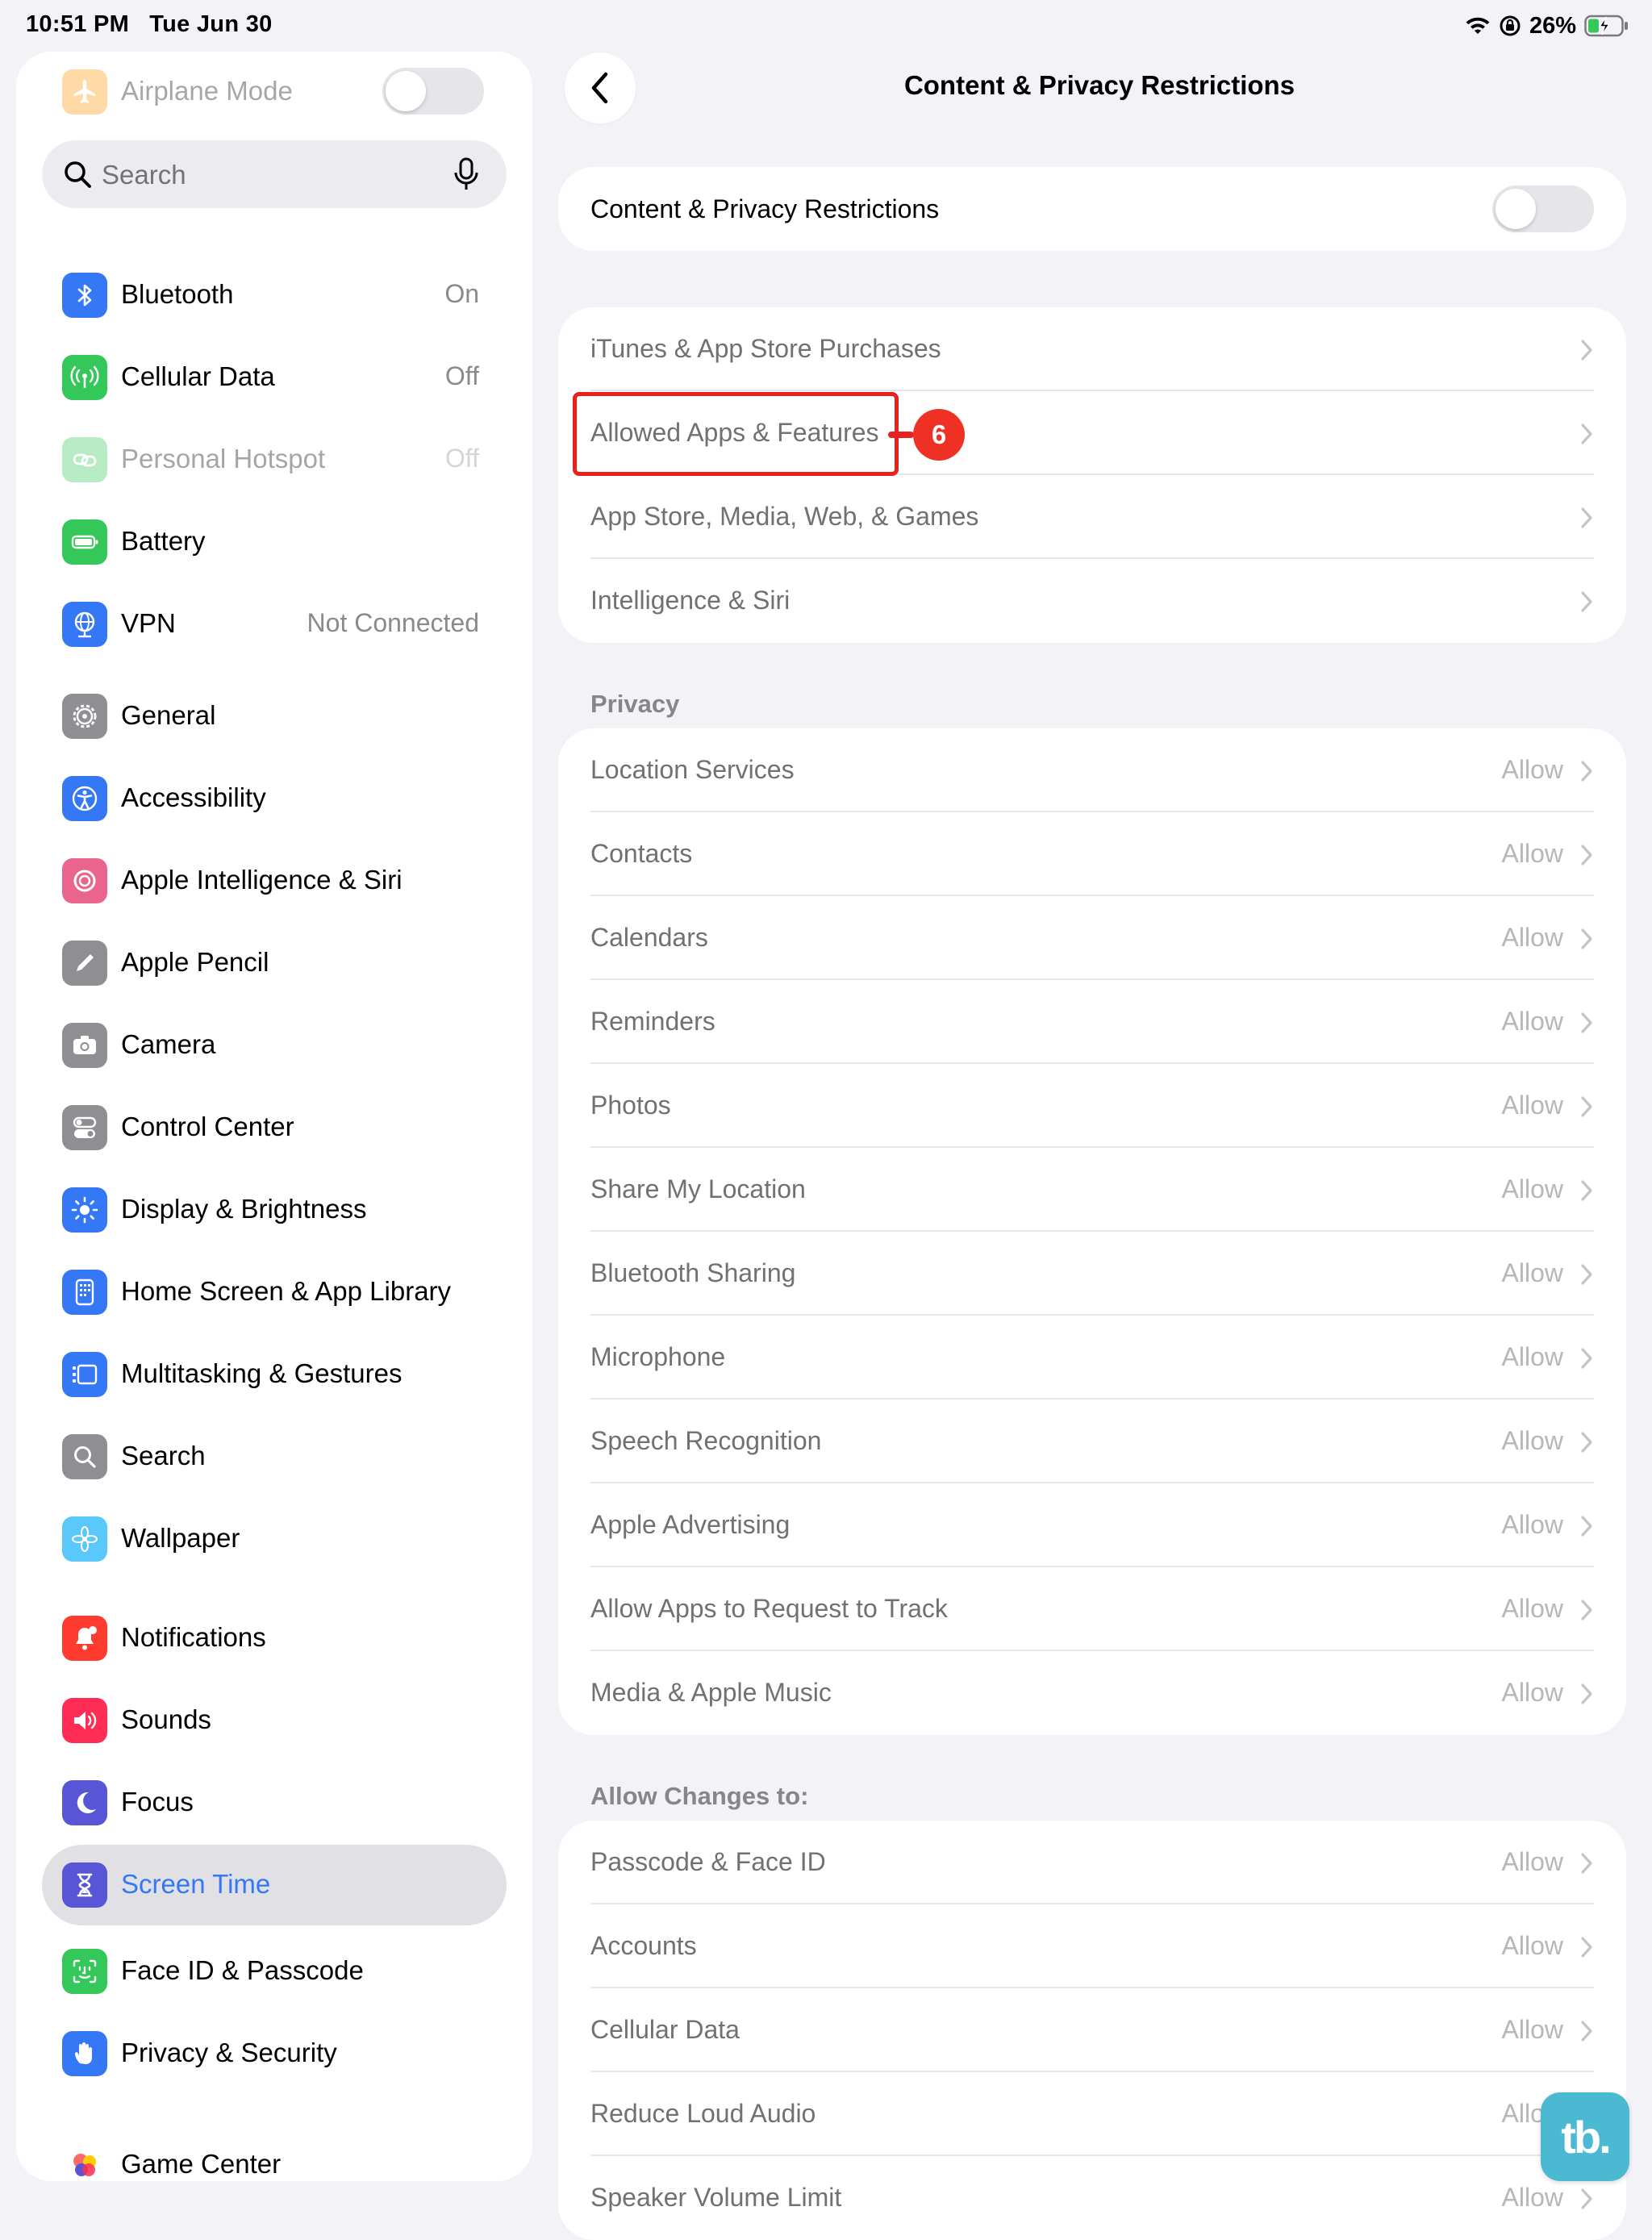  Describe the element at coordinates (84, 459) in the screenshot. I see `link-icon` at that location.